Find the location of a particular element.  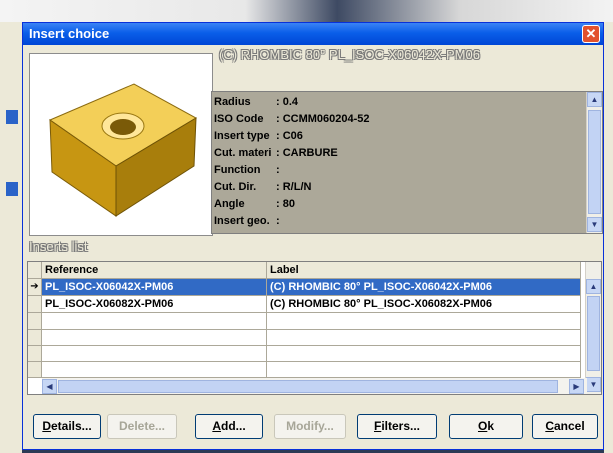

insert-description: (C) RHOMBIC 80° PL_ISOC-X06042X-PM06 is located at coordinates (349, 54).